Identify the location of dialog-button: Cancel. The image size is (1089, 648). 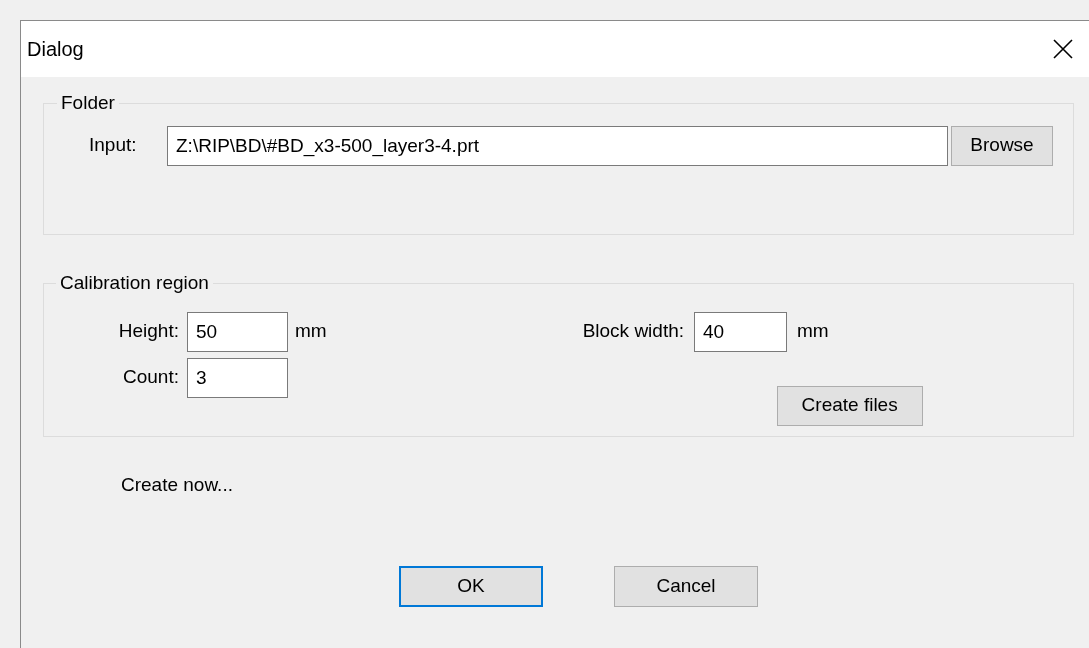
(686, 586).